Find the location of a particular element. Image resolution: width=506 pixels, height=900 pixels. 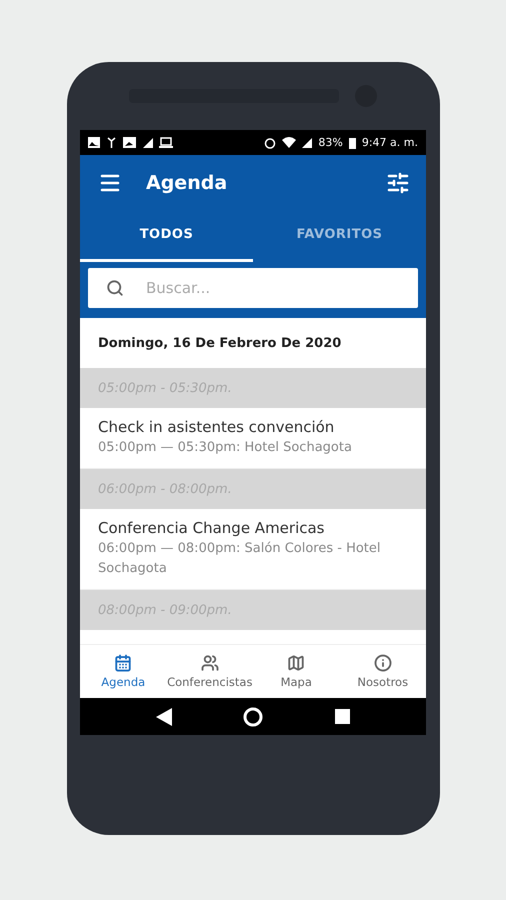

battery-level: 83% is located at coordinates (330, 142).